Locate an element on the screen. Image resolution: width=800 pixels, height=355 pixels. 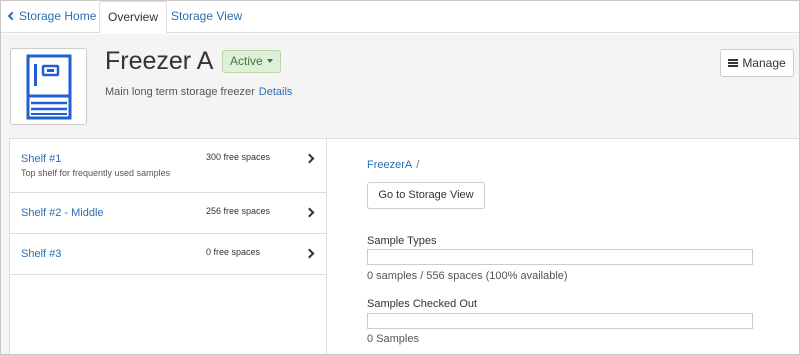
breadcrumb: FreezerA / is located at coordinates (393, 165).